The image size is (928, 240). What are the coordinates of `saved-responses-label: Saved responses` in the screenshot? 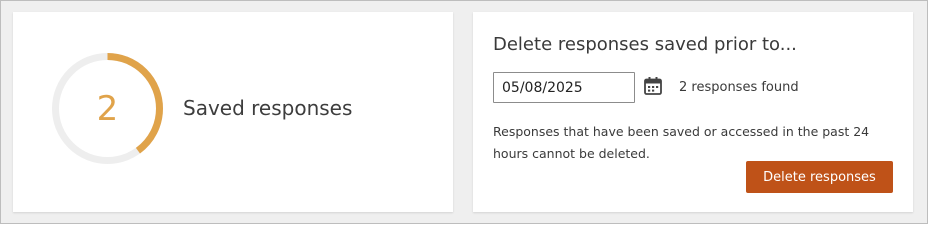 It's located at (268, 108).